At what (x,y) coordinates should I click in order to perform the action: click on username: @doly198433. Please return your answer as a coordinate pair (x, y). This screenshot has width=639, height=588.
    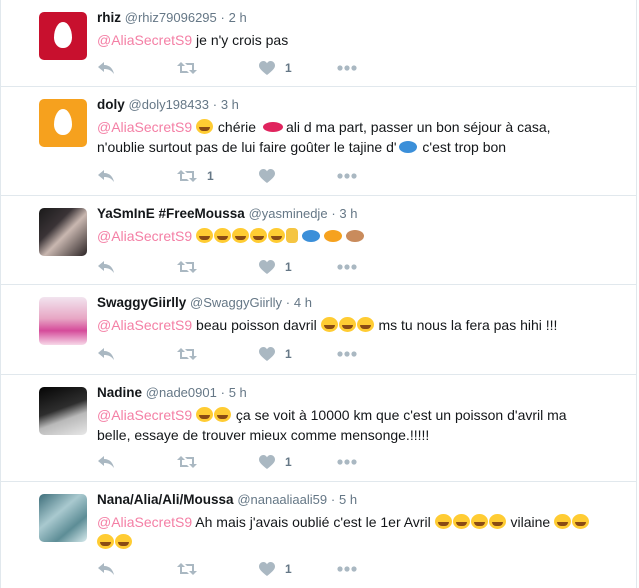
    Looking at the image, I should click on (169, 104).